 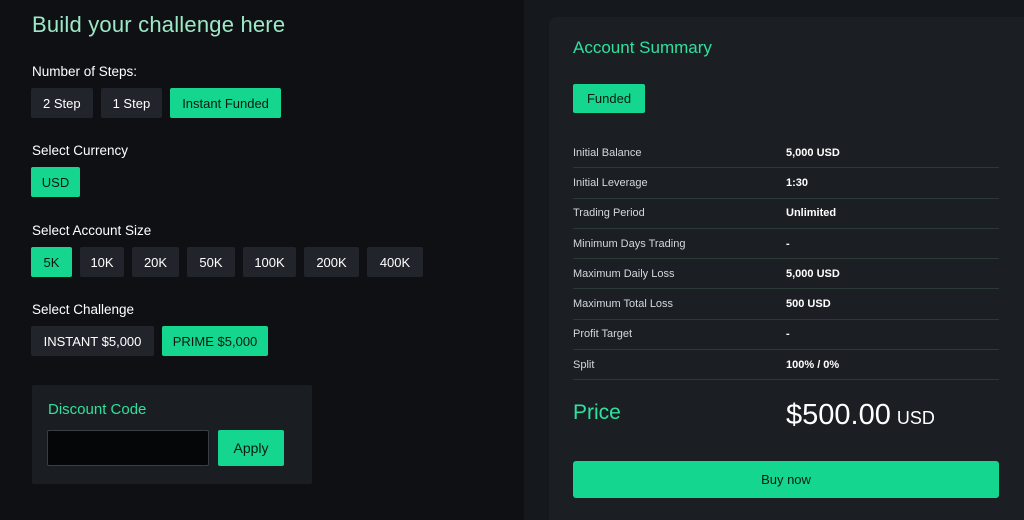 What do you see at coordinates (915, 418) in the screenshot?
I see `price-currency: USD` at bounding box center [915, 418].